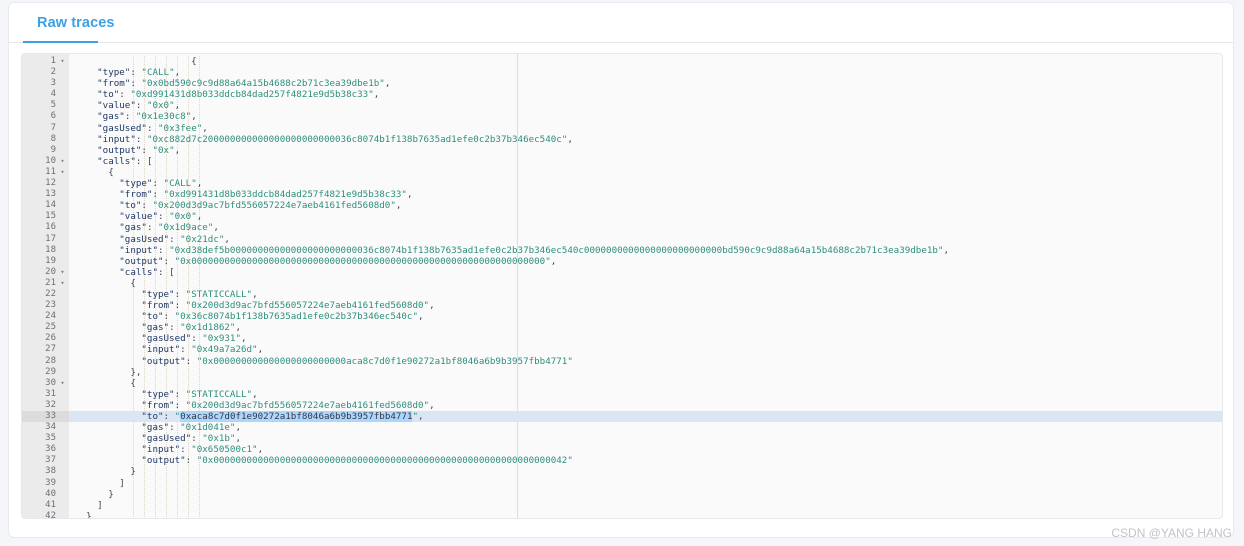 The image size is (1244, 546). What do you see at coordinates (138, 272) in the screenshot?
I see `code-token: "calls"` at bounding box center [138, 272].